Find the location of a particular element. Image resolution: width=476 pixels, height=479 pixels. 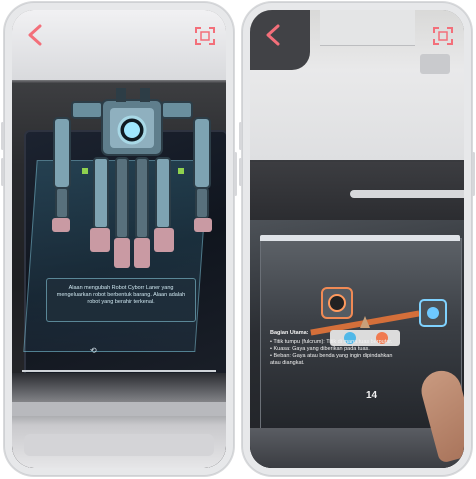

cabinet is located at coordinates (367, 28).